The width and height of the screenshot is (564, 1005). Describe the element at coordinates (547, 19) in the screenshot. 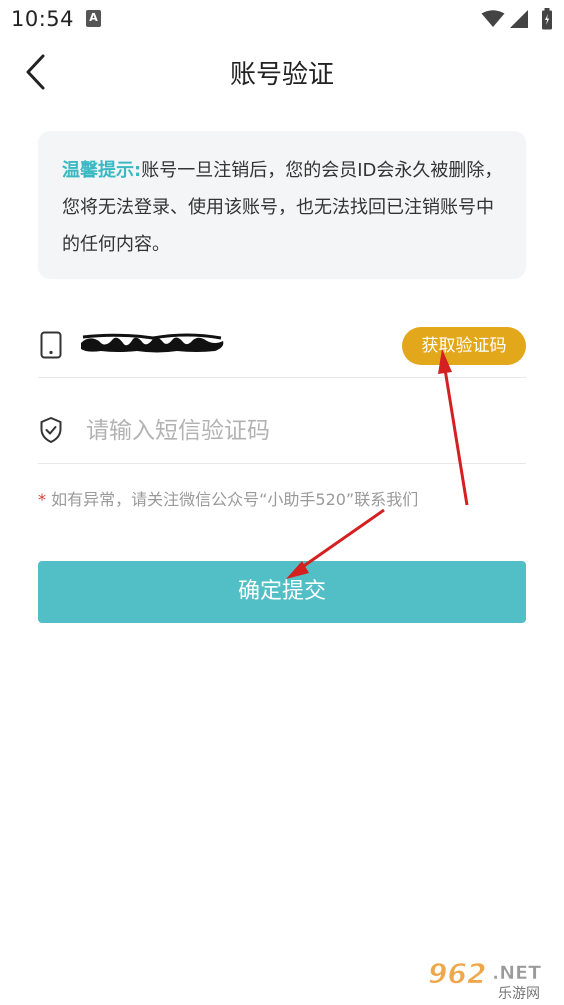

I see `battery-icon` at that location.